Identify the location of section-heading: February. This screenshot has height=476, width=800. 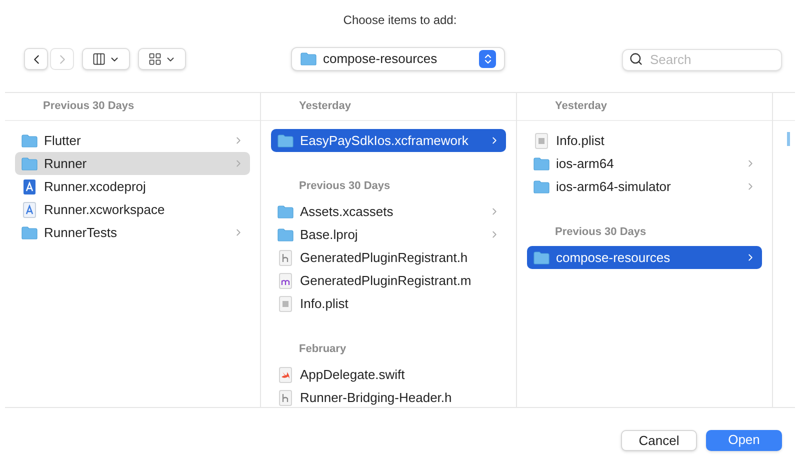
(322, 349).